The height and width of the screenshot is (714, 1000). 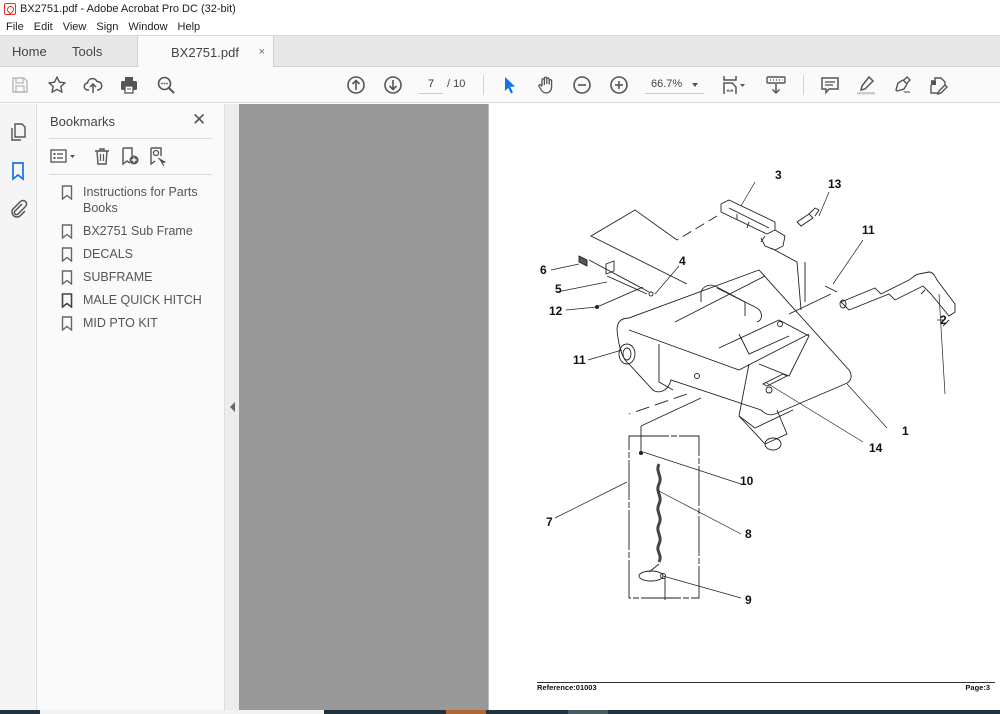 What do you see at coordinates (938, 85) in the screenshot?
I see `edit-pdf-icon` at bounding box center [938, 85].